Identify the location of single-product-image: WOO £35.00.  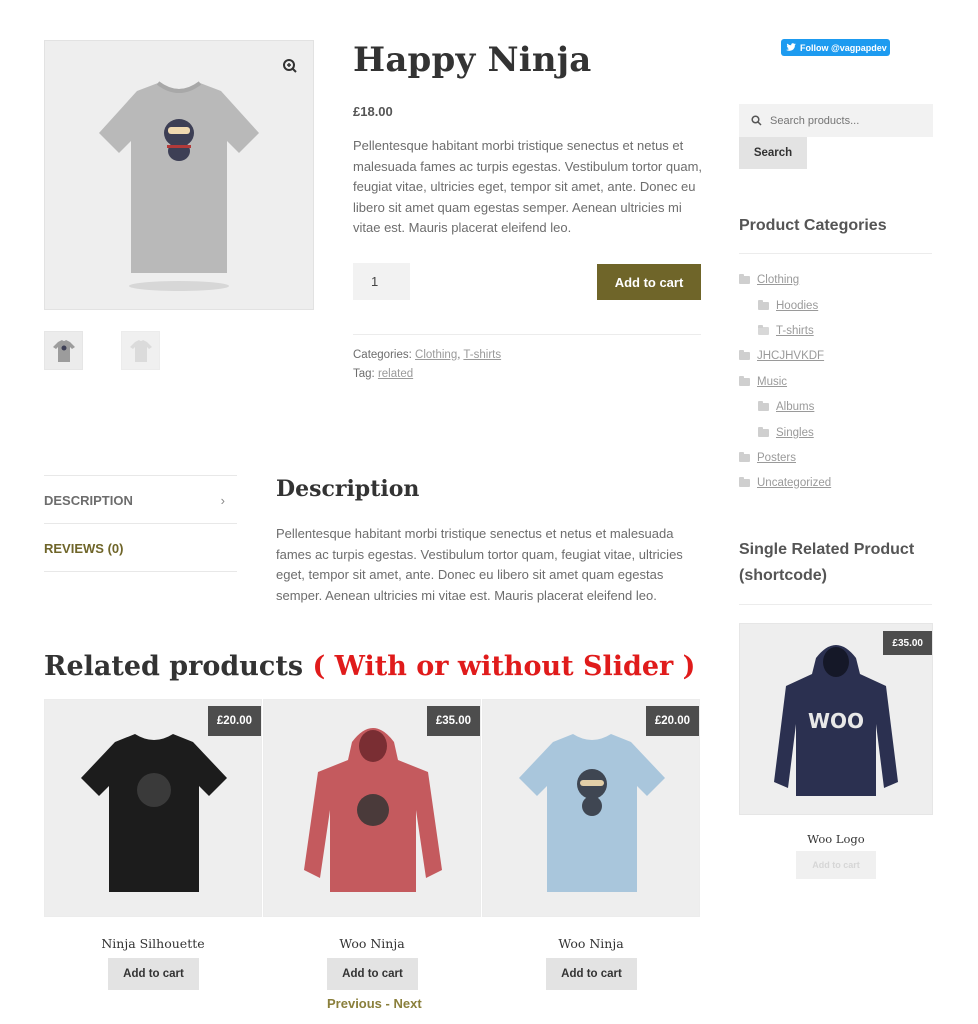
(836, 719).